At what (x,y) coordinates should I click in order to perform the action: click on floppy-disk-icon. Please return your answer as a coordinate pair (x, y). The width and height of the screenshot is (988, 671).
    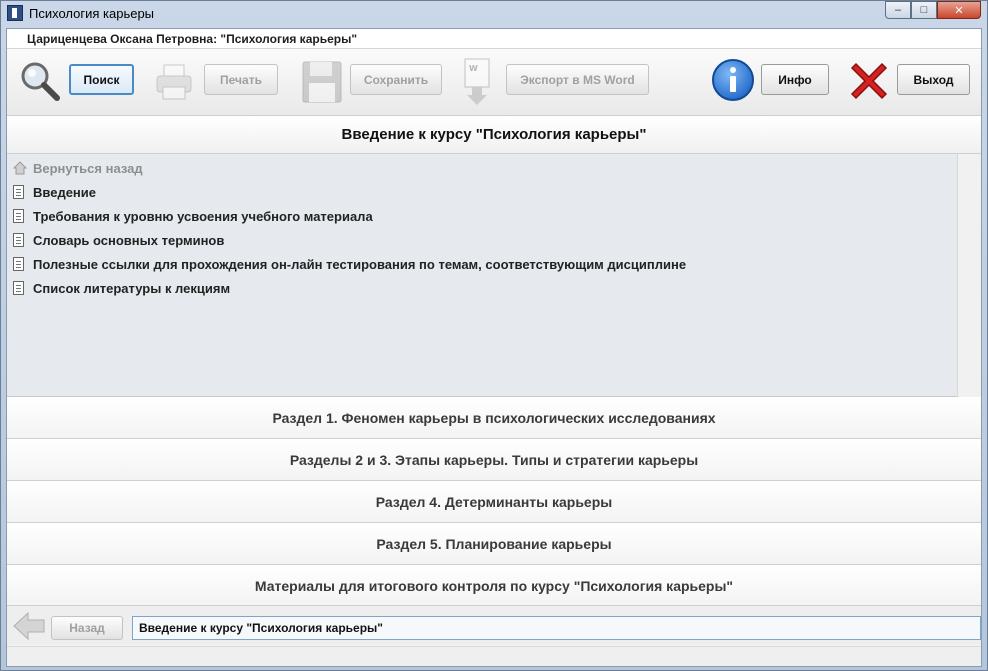
    Looking at the image, I should click on (322, 82).